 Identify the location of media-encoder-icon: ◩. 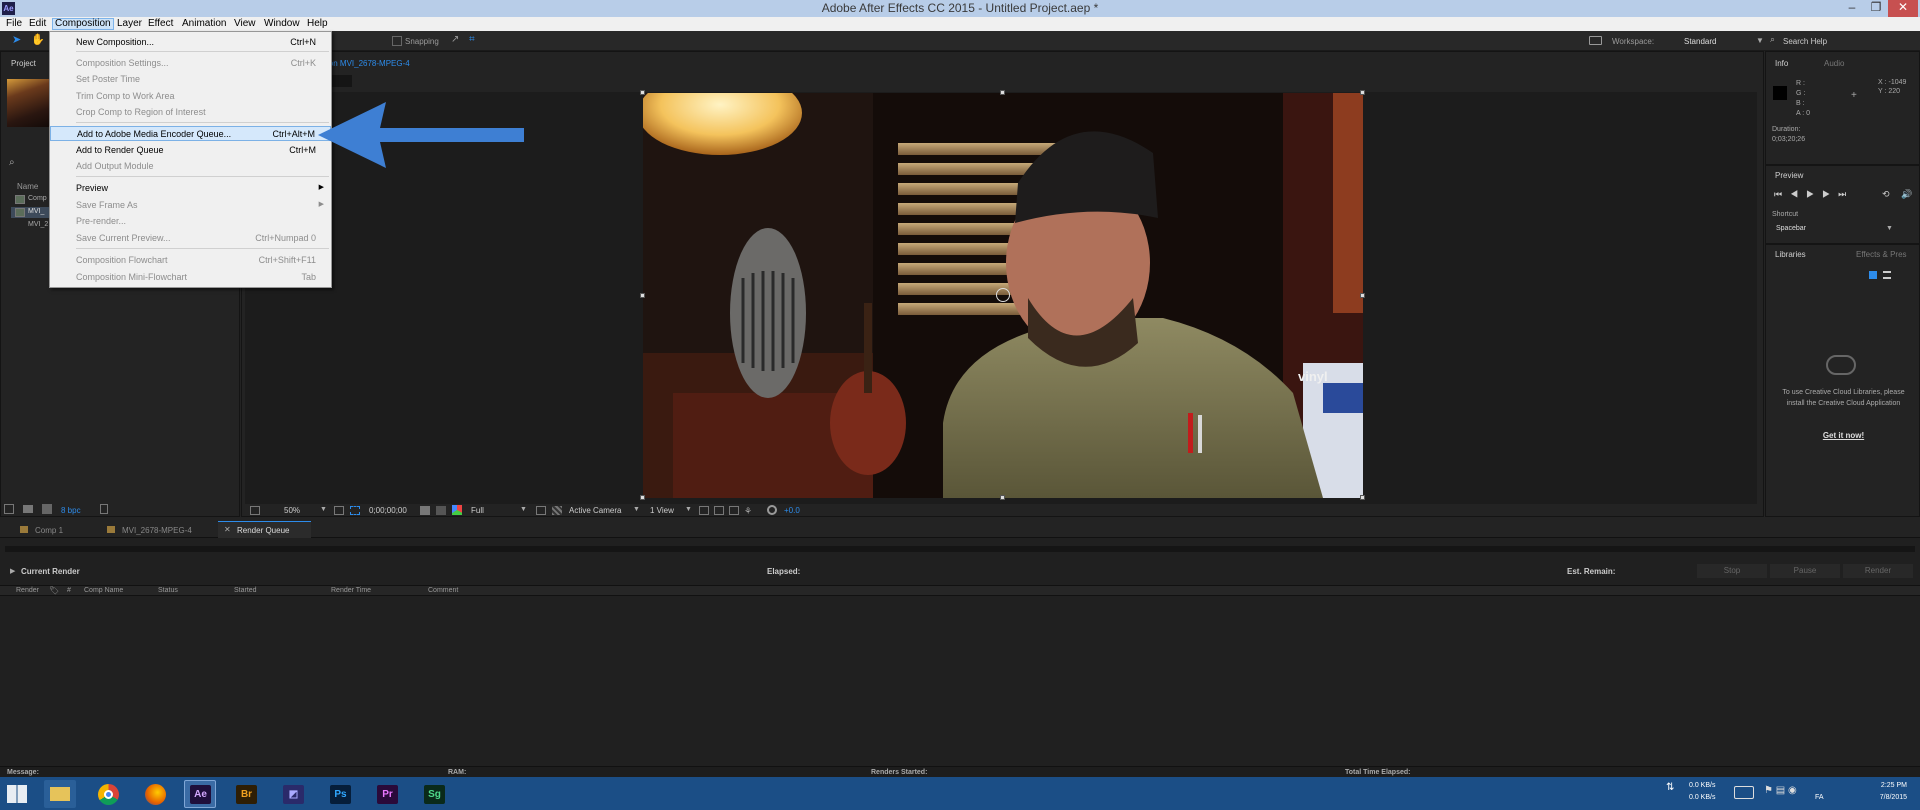
(293, 794).